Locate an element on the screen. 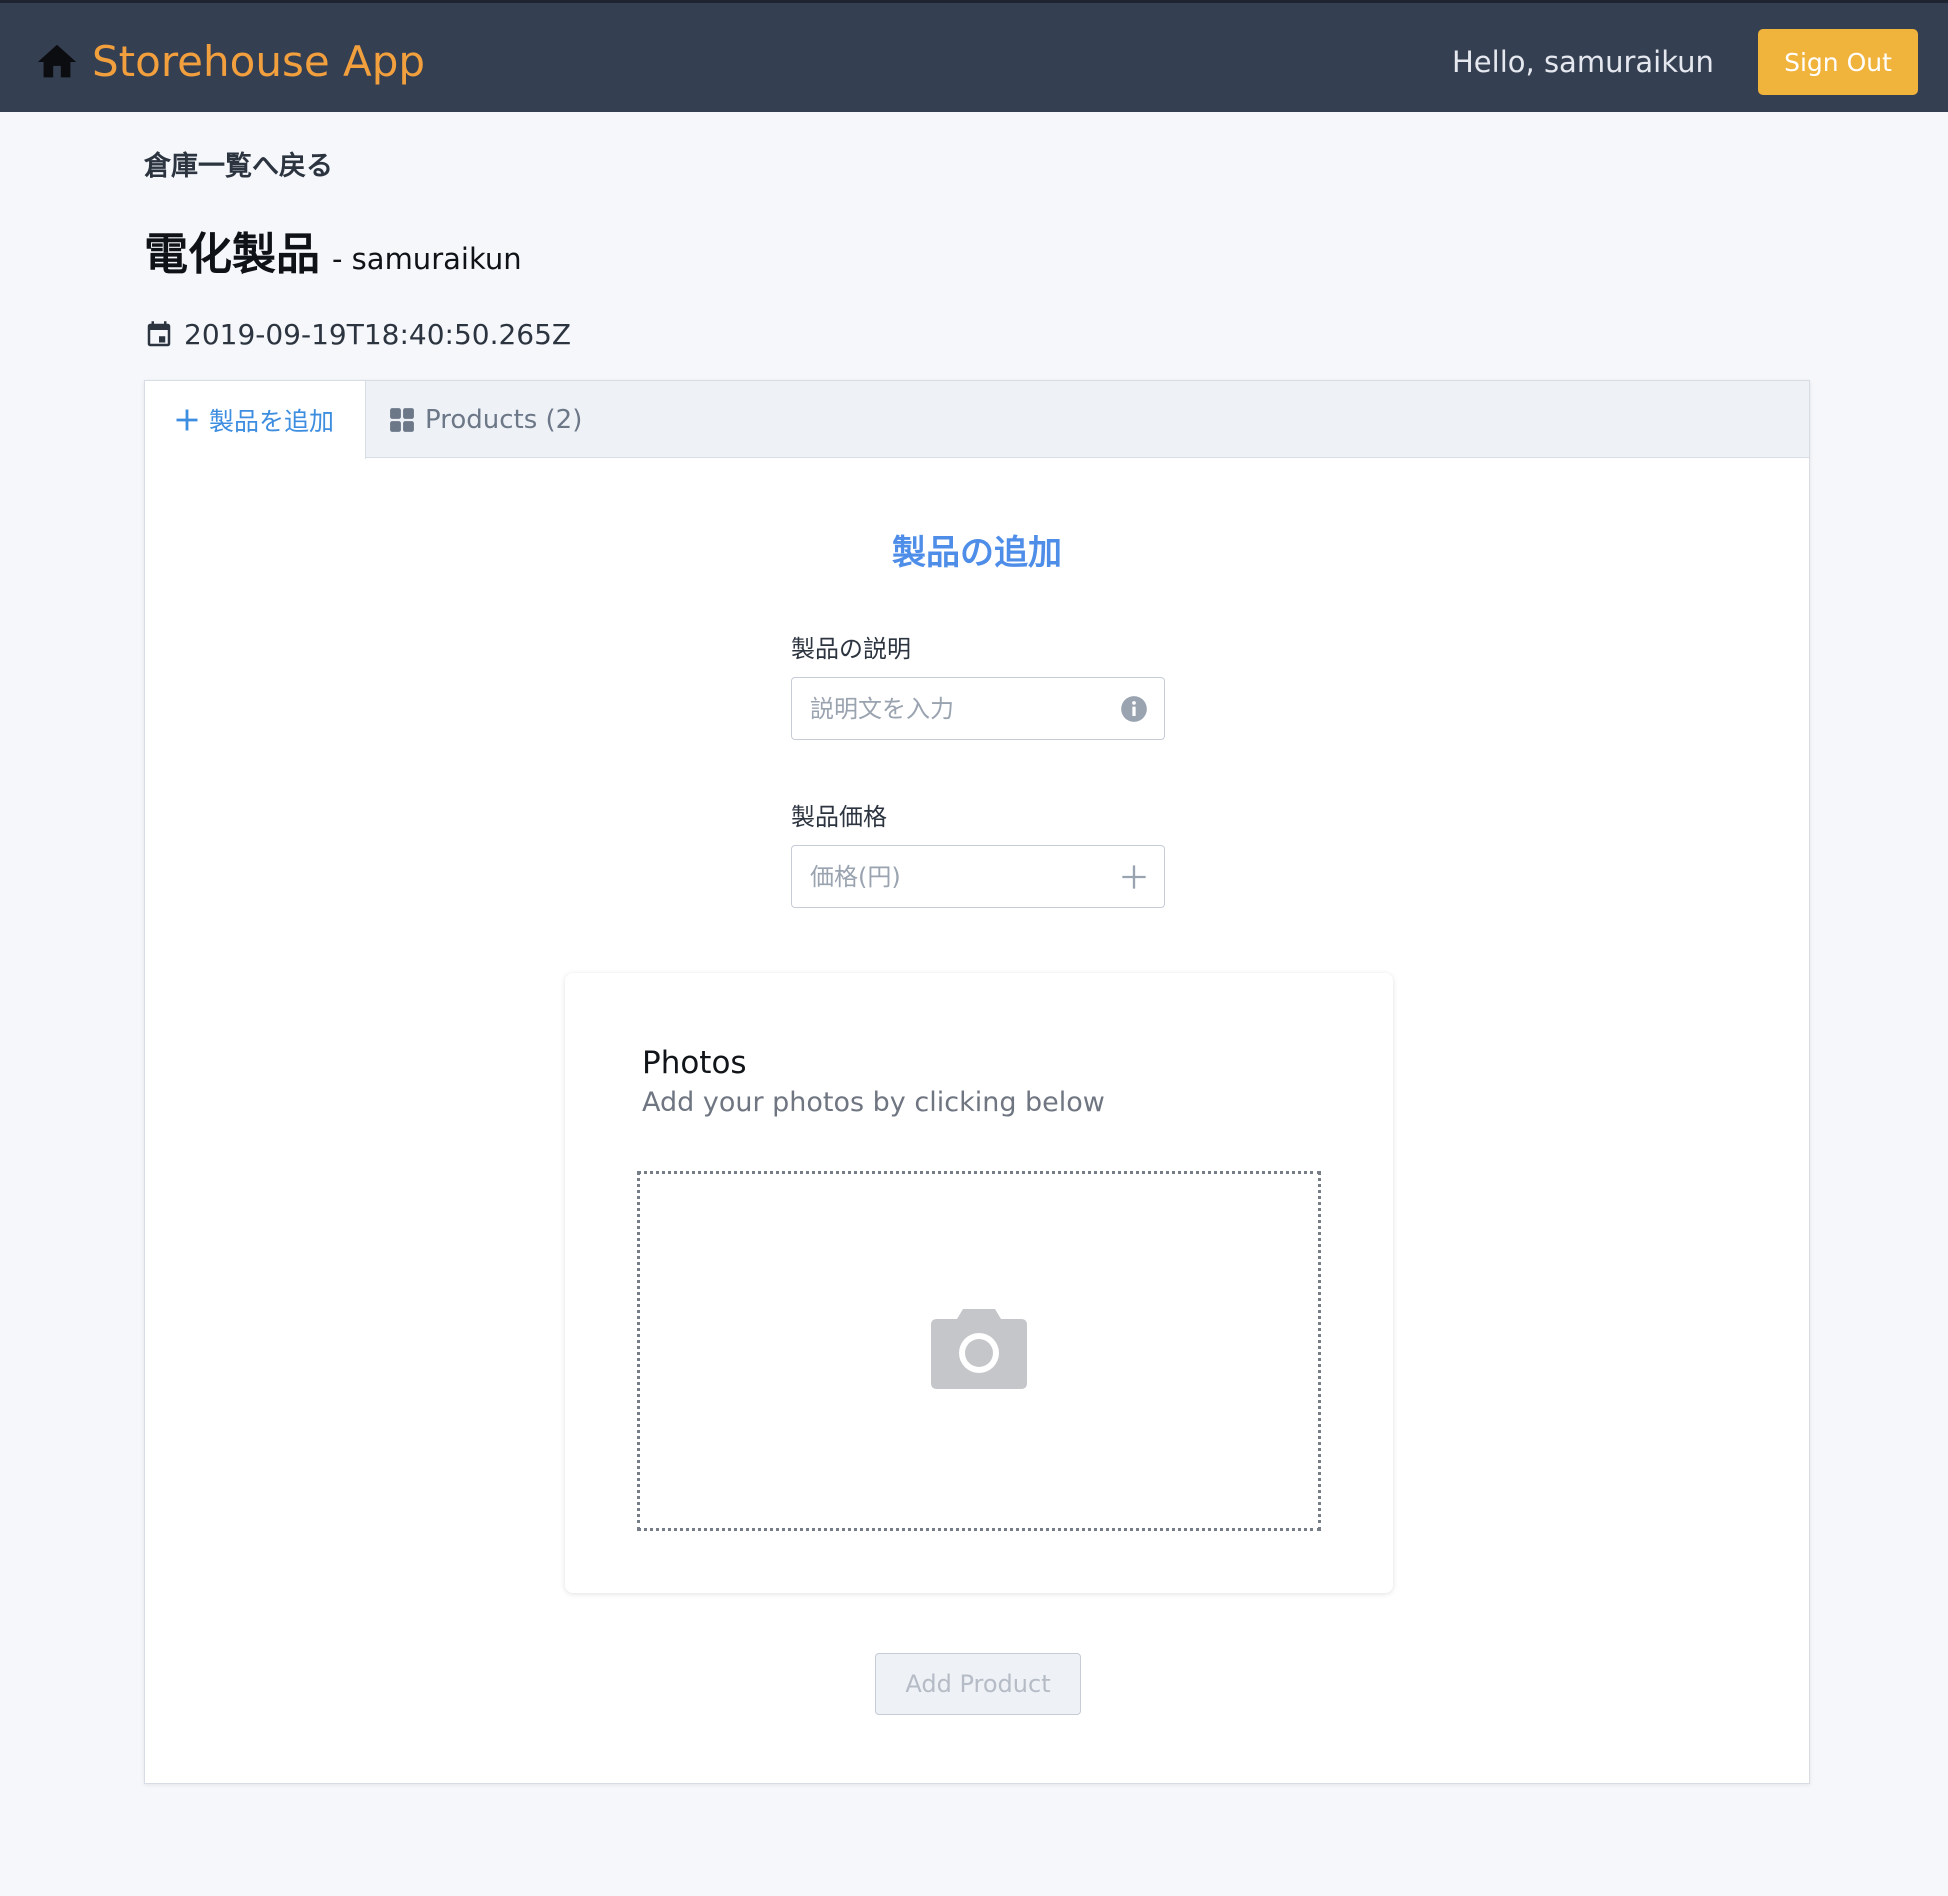 This screenshot has width=1948, height=1896. price-field-wrapper is located at coordinates (978, 876).